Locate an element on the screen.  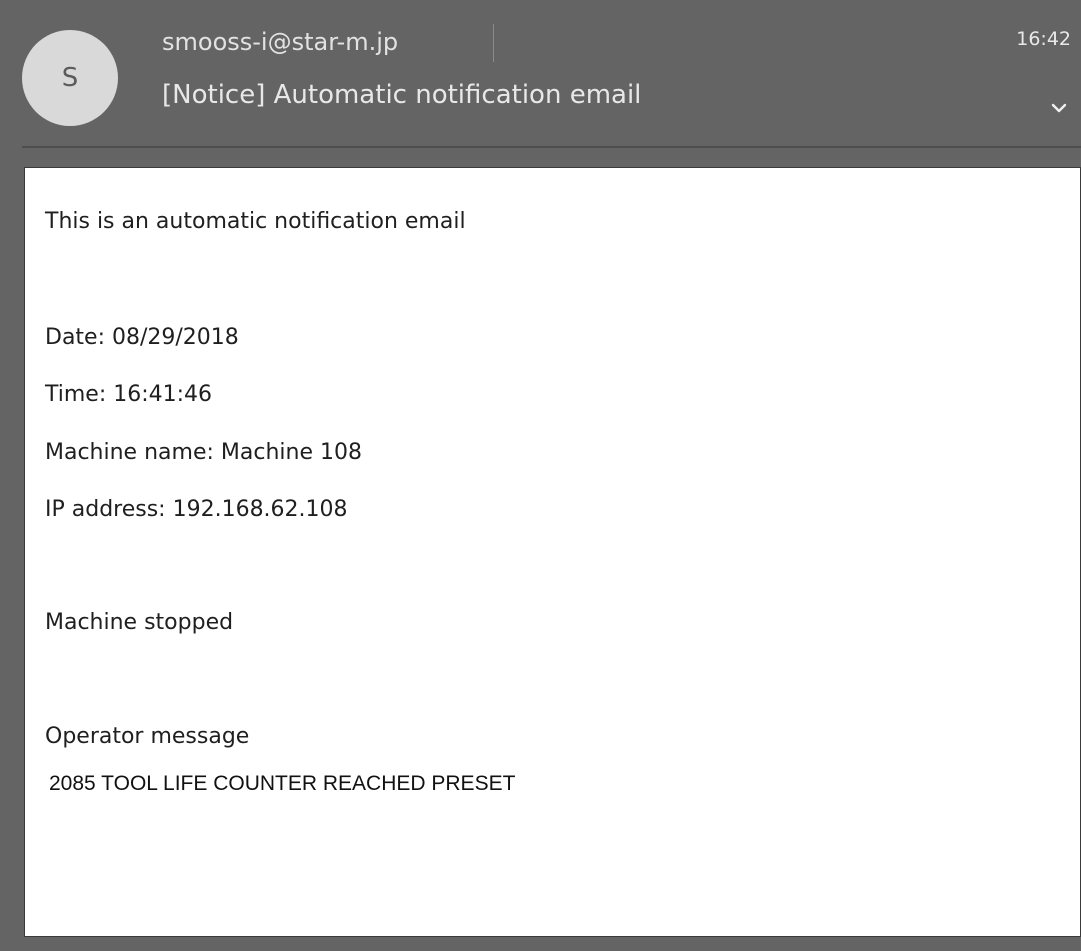
status-line: Machine stopped is located at coordinates (139, 622).